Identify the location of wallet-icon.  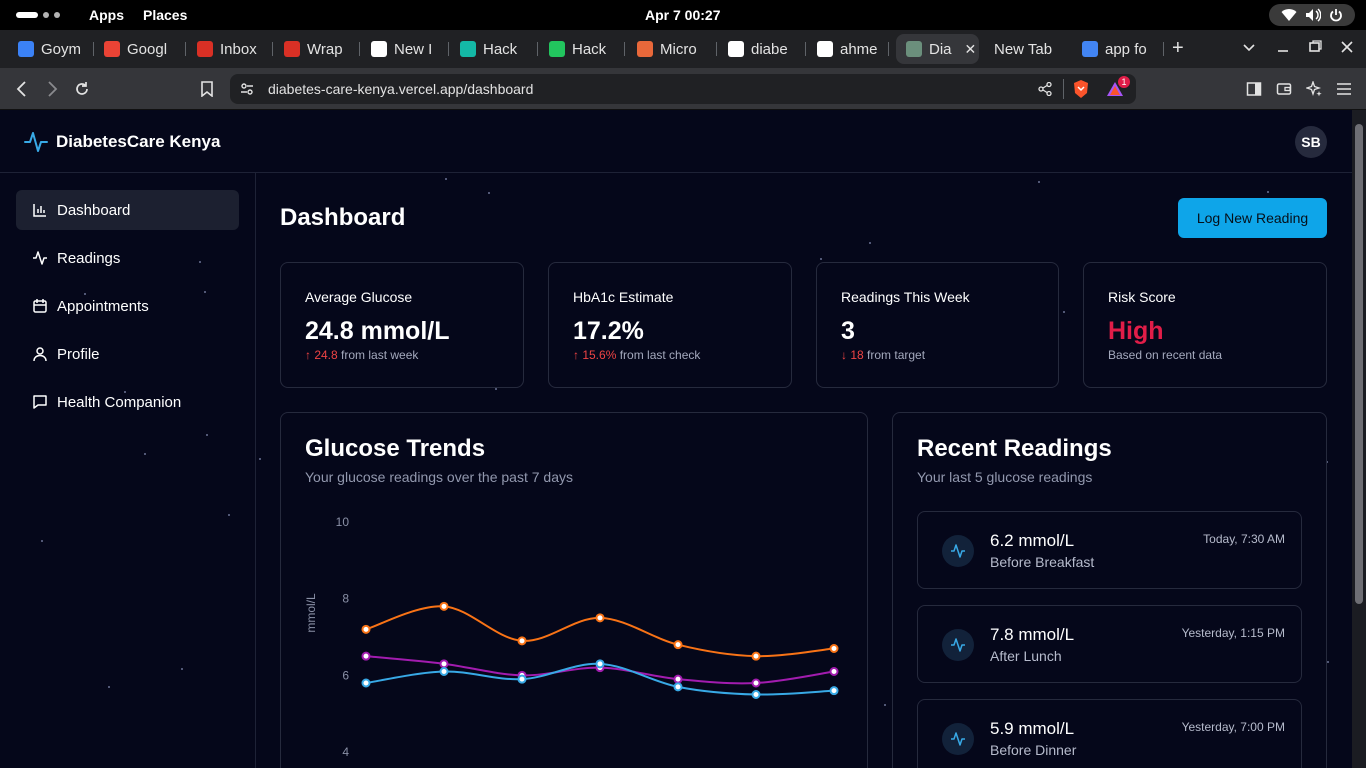
(1284, 89).